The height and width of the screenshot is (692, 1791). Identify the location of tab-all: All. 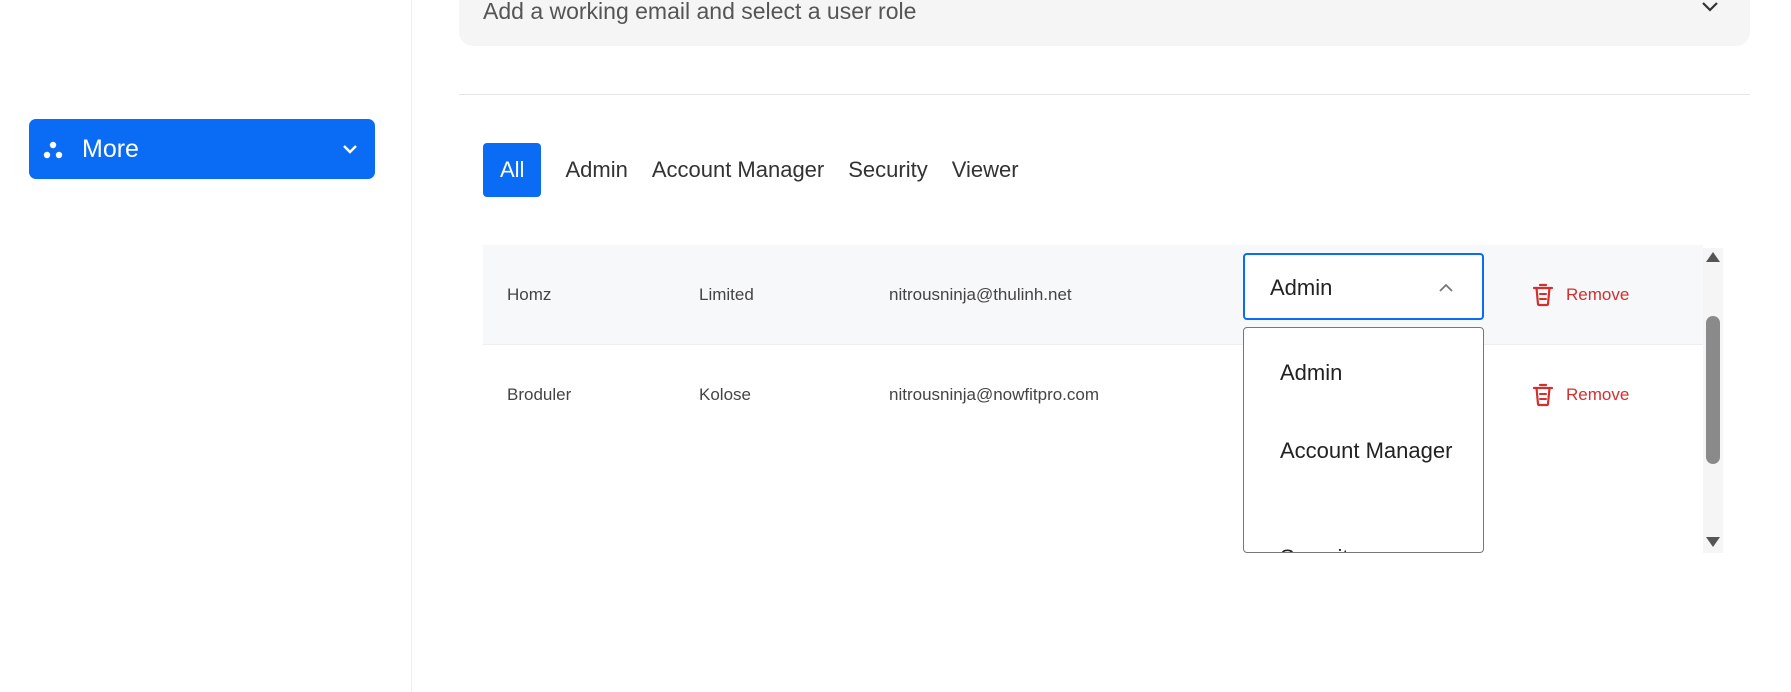
(512, 170).